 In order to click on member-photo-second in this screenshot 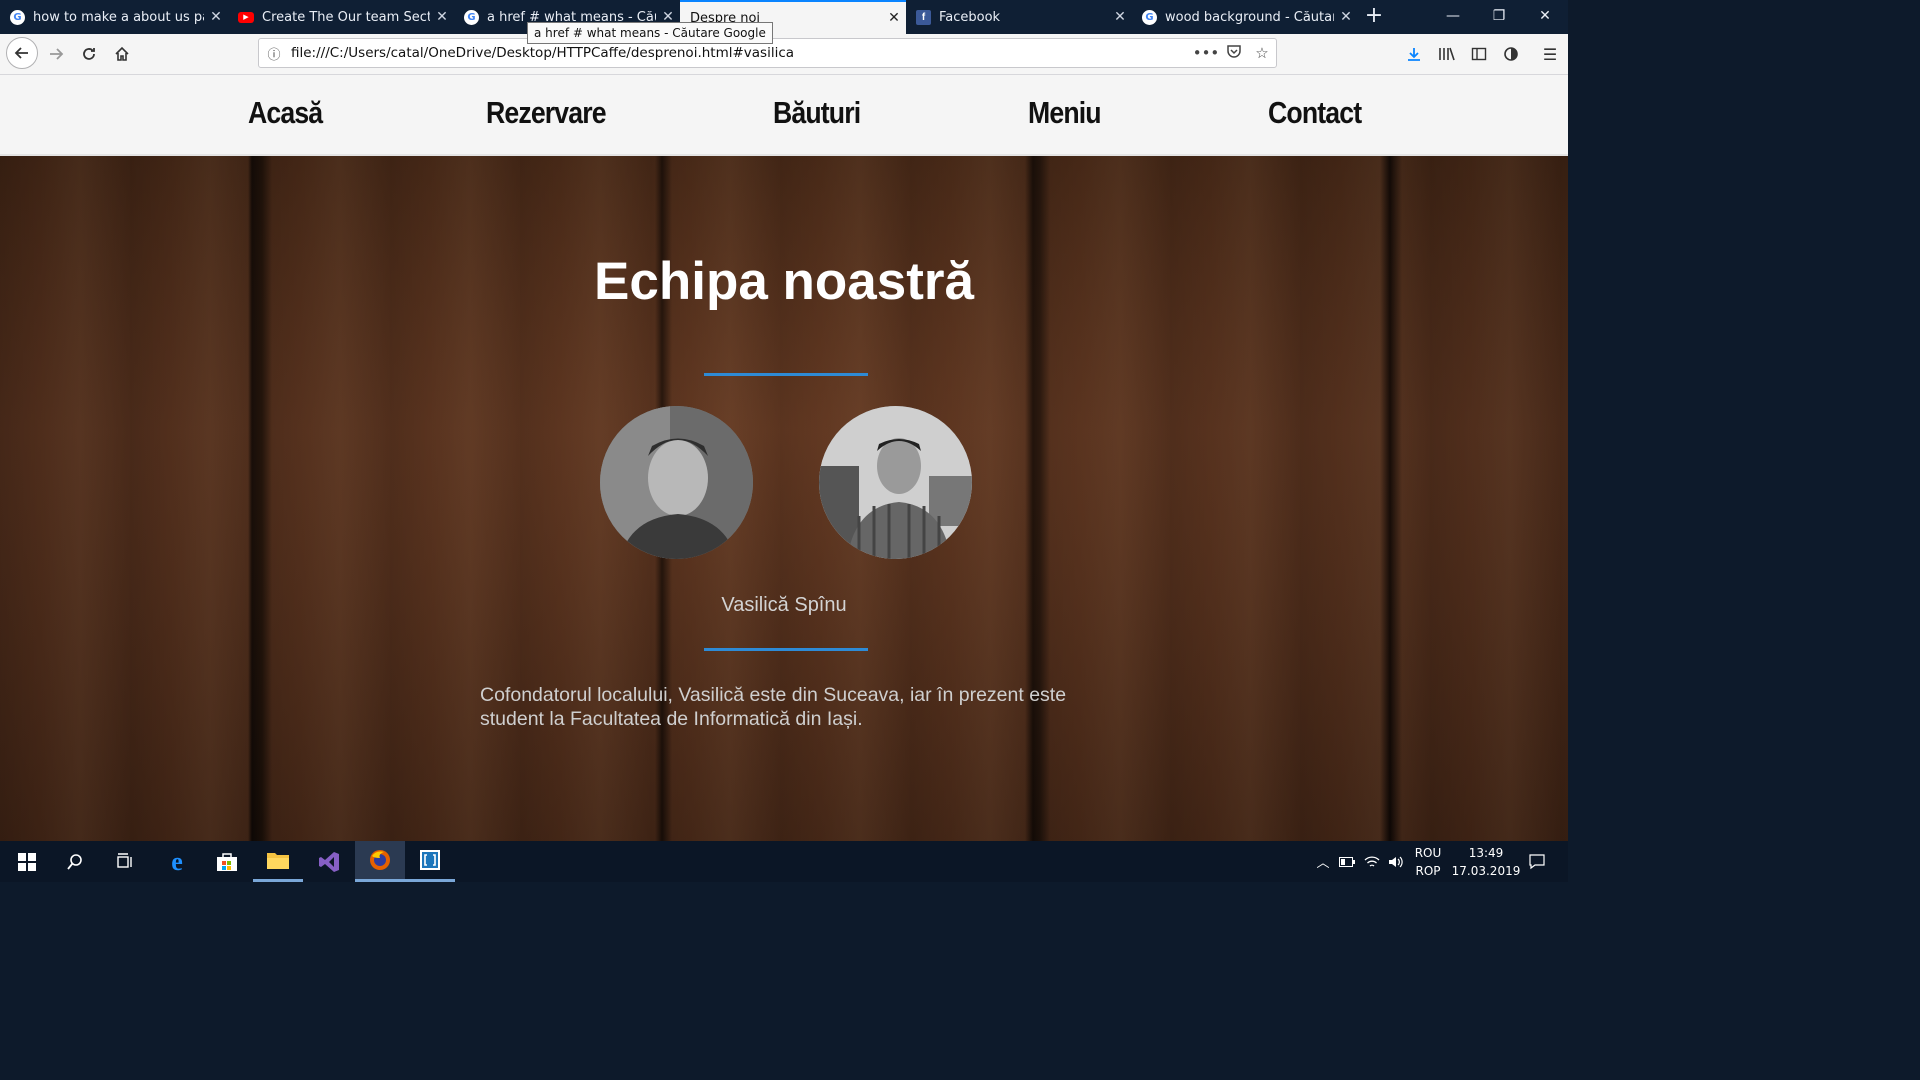, I will do `click(895, 482)`.